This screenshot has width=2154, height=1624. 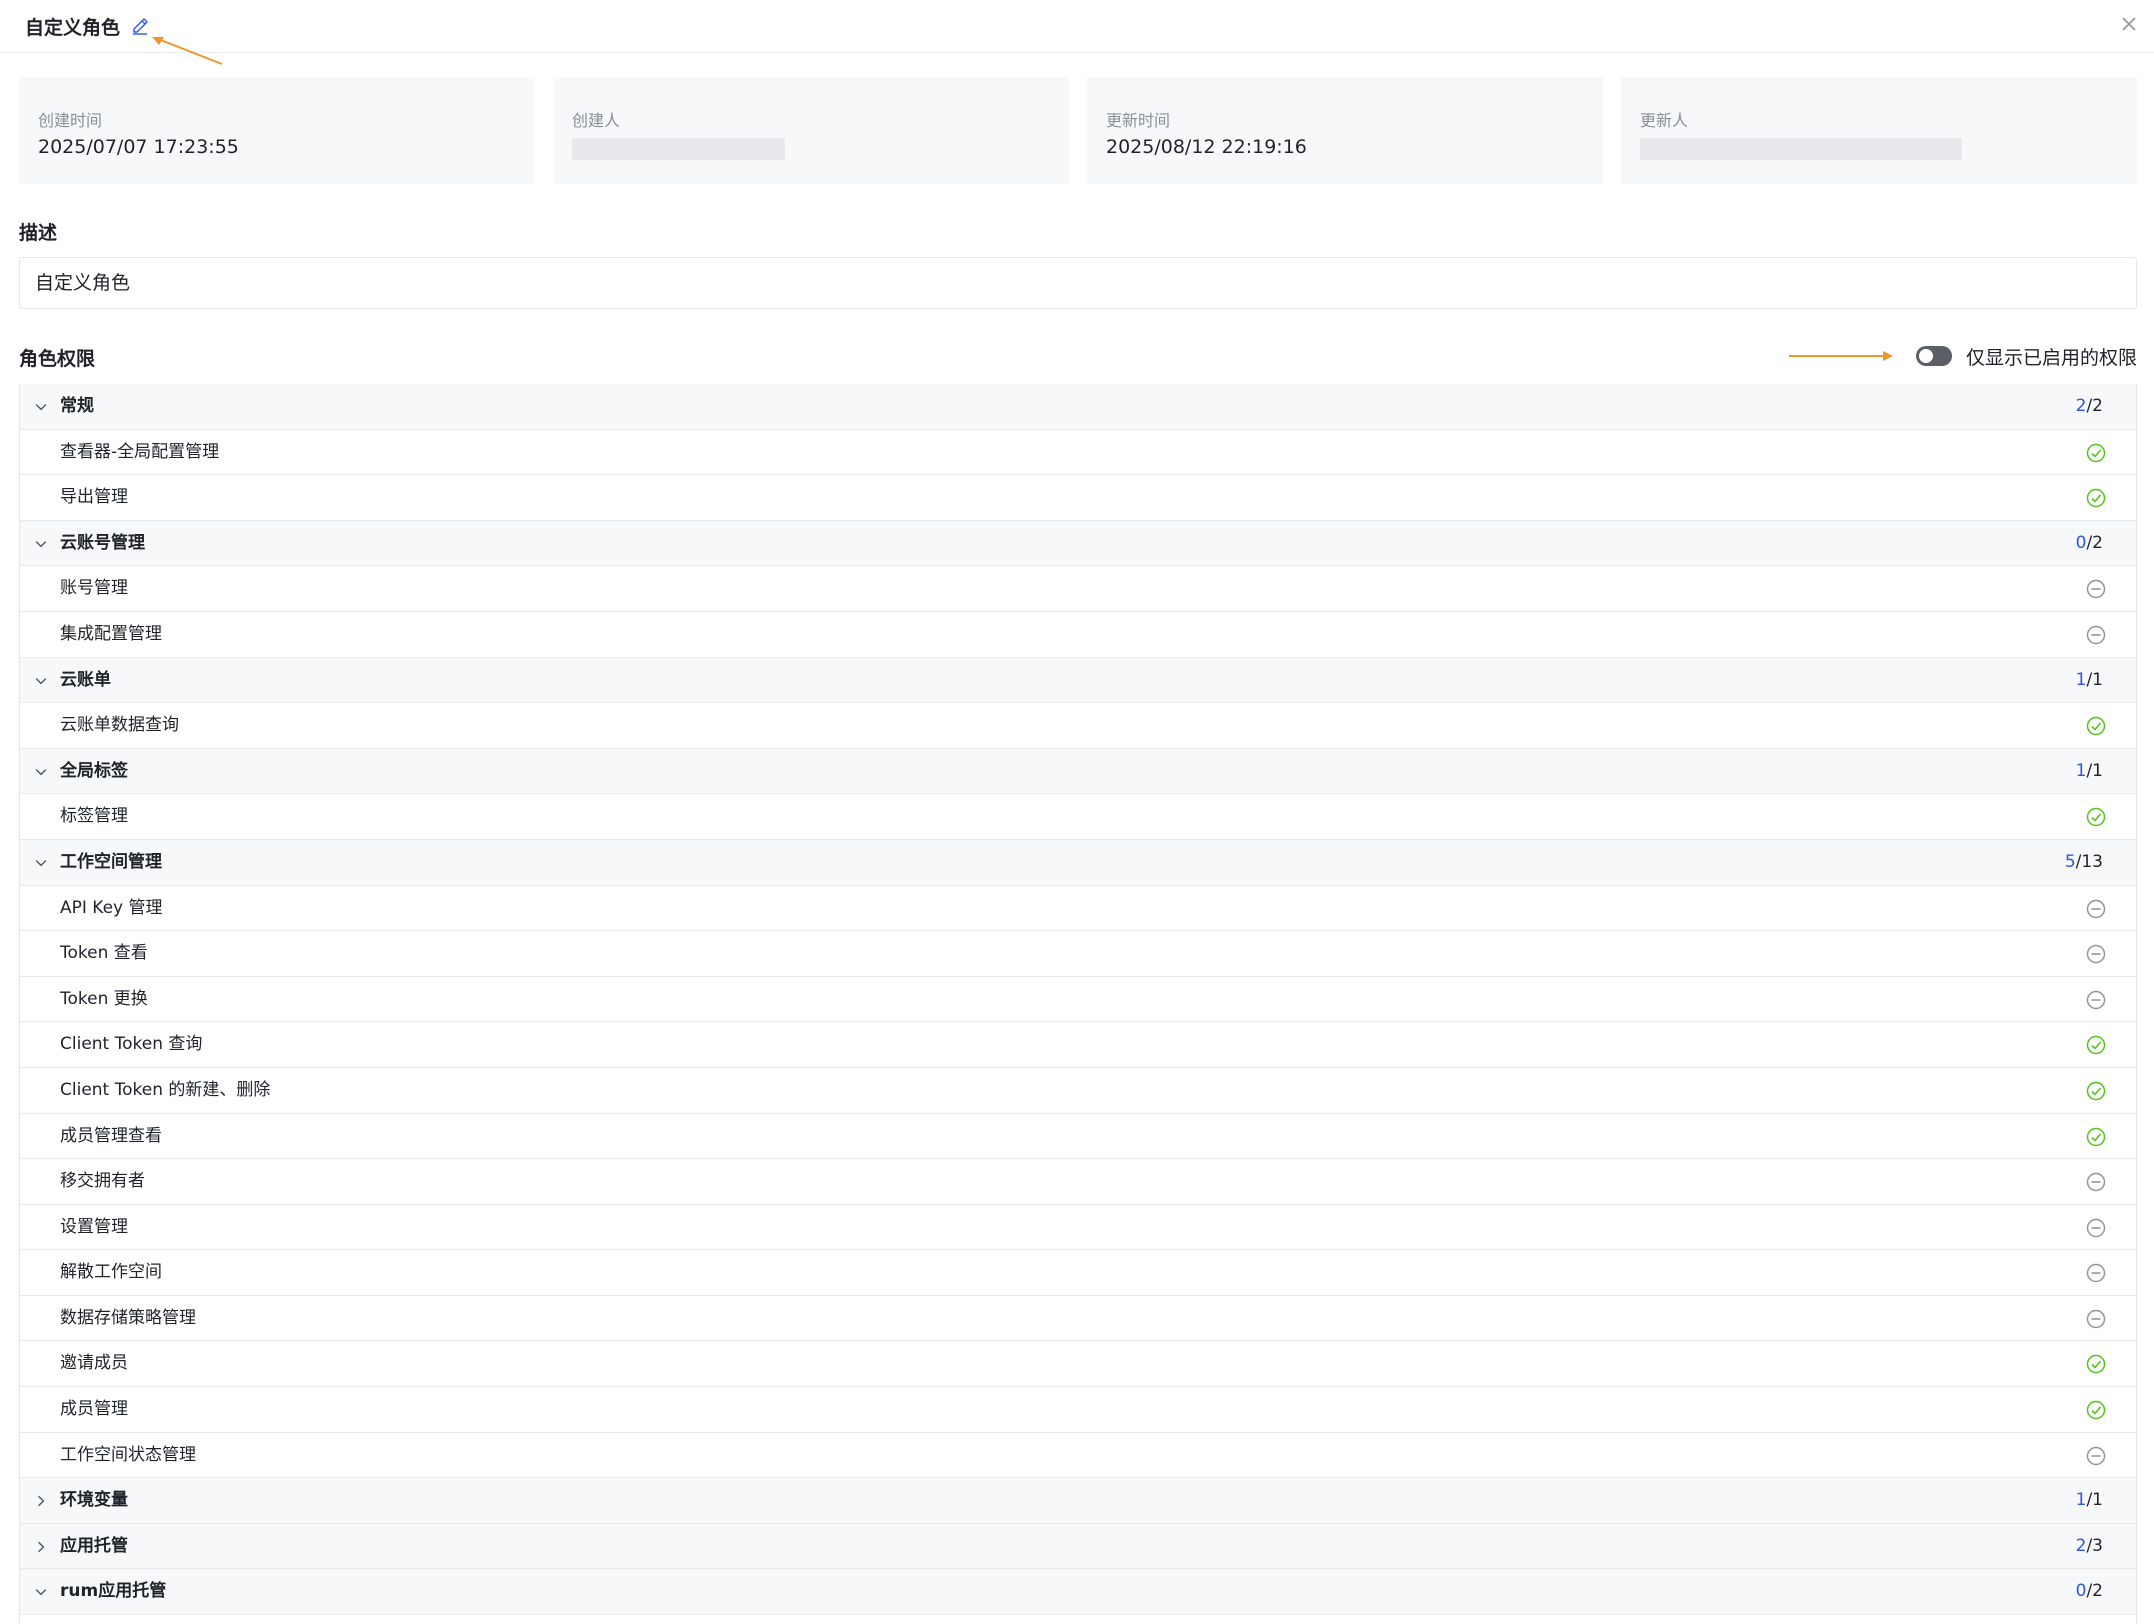 I want to click on permission-group-row: 应用托管 2/3, so click(x=1078, y=1546).